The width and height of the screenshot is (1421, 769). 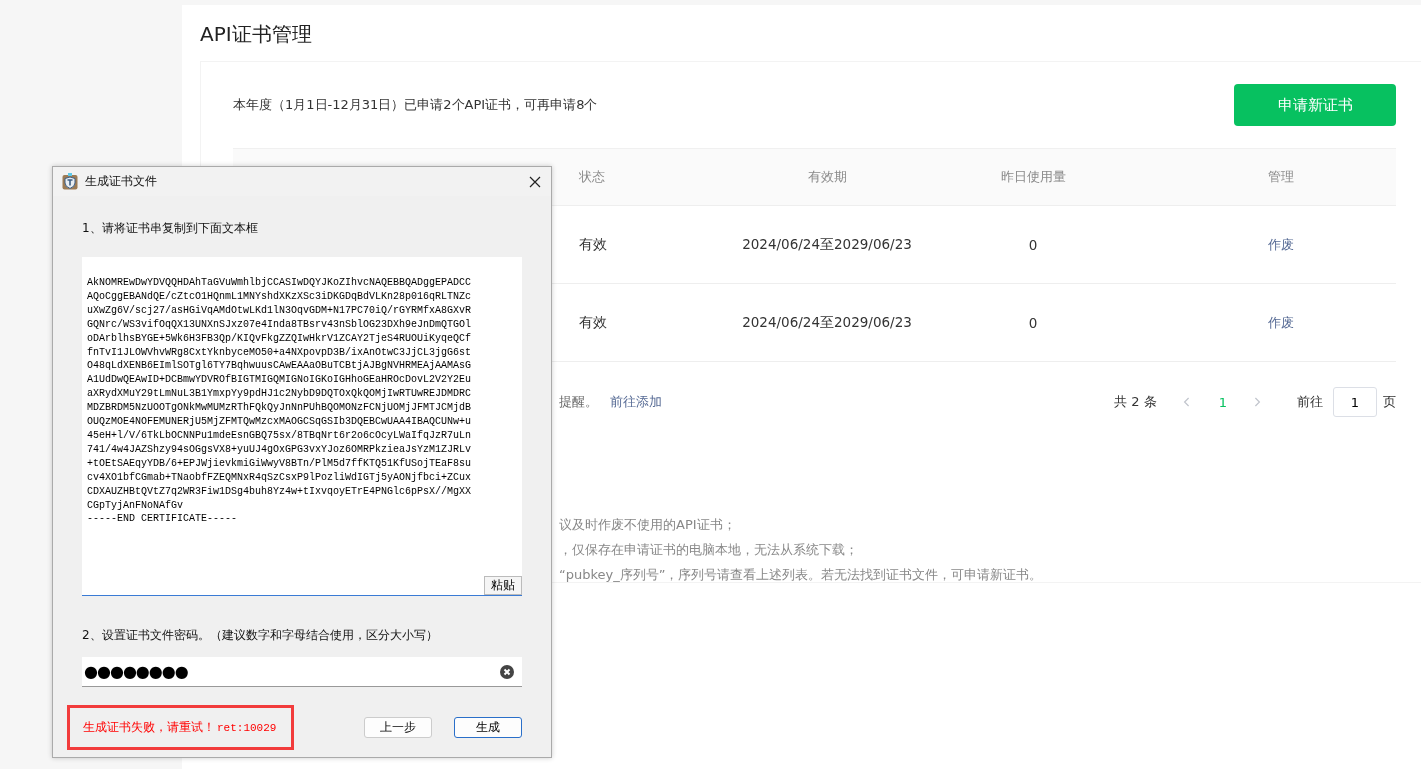 What do you see at coordinates (709, 550) in the screenshot?
I see `note-text: ，仅保存在申请证书的电脑本地，无法从系统下载；` at bounding box center [709, 550].